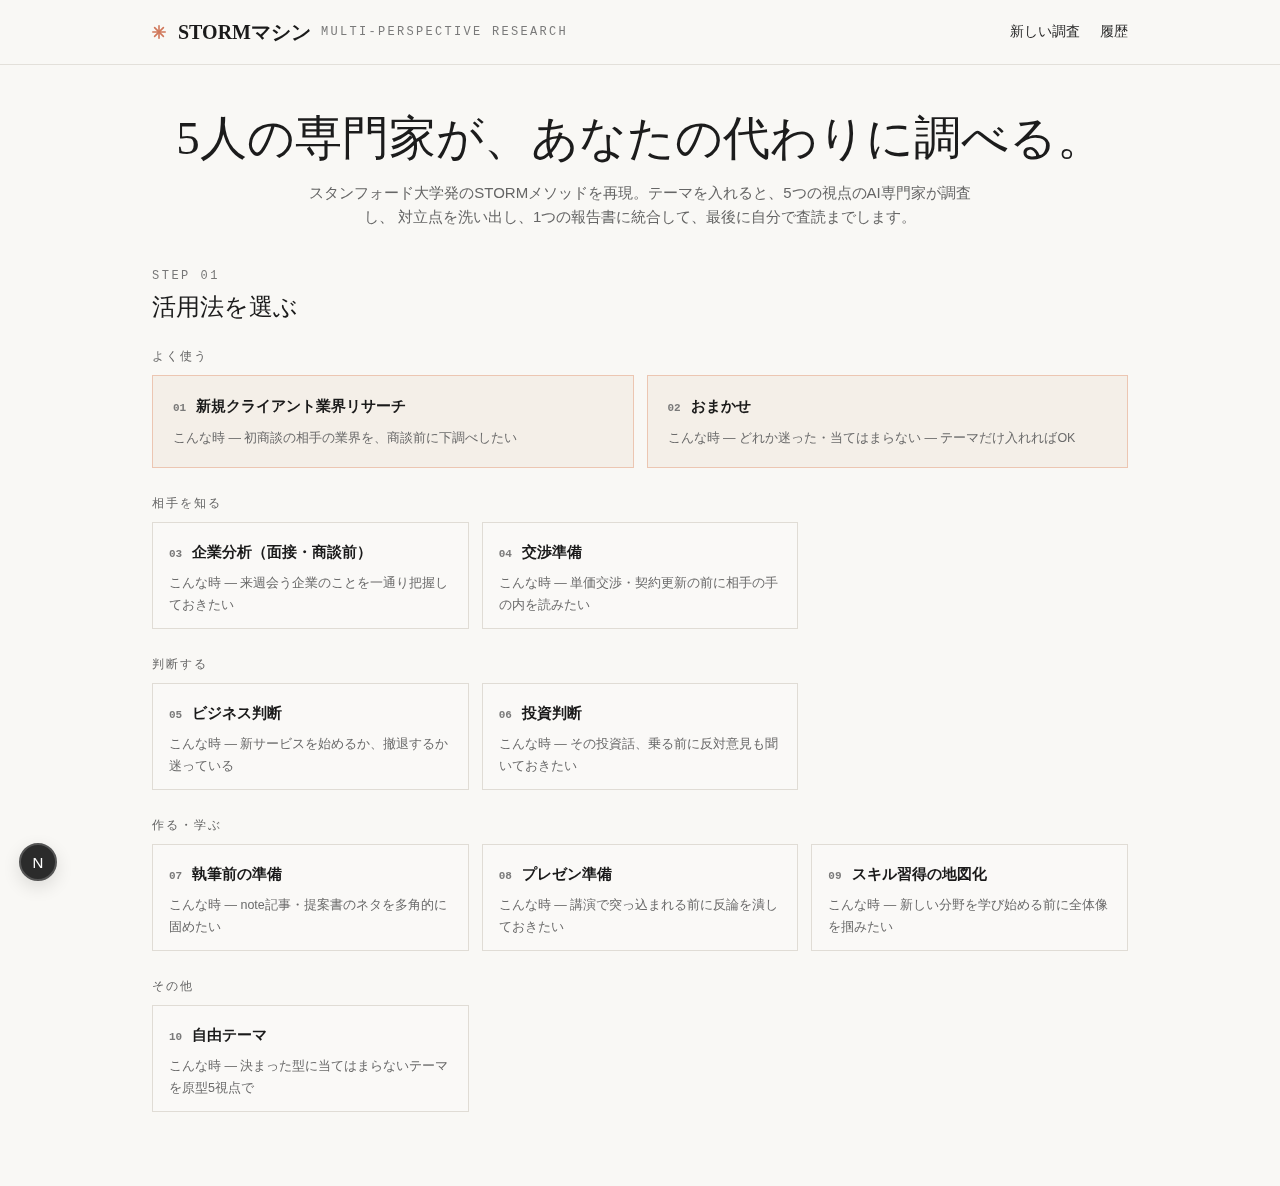  Describe the element at coordinates (505, 715) in the screenshot. I see `card-number: 06` at that location.